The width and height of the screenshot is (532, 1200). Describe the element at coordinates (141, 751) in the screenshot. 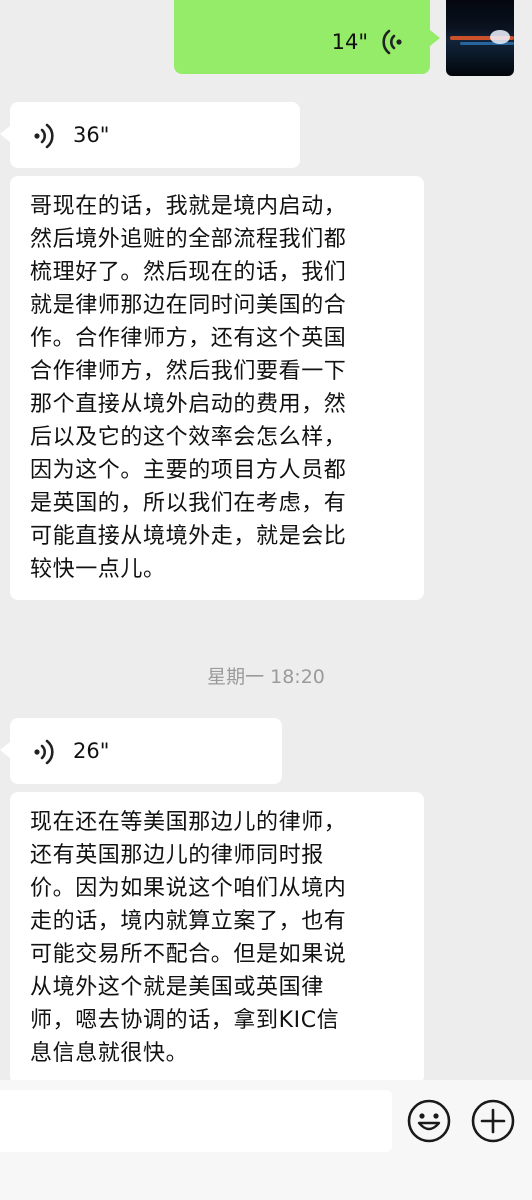

I see `incoming-voice-message: 26"` at that location.